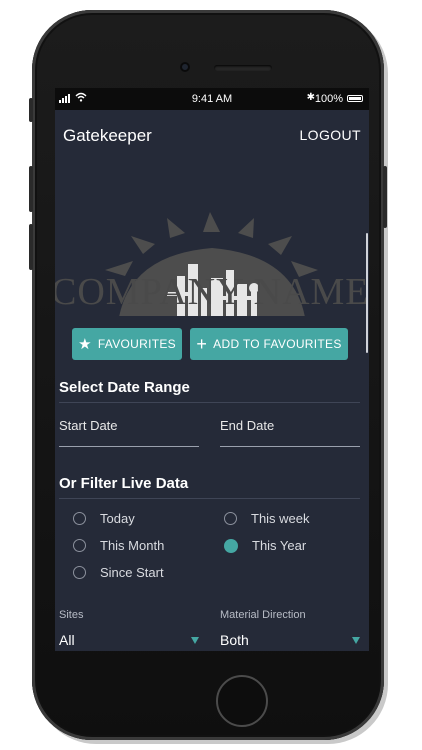 The width and height of the screenshot is (422, 750). What do you see at coordinates (124, 387) in the screenshot?
I see `date-range-title: Select Date Range` at bounding box center [124, 387].